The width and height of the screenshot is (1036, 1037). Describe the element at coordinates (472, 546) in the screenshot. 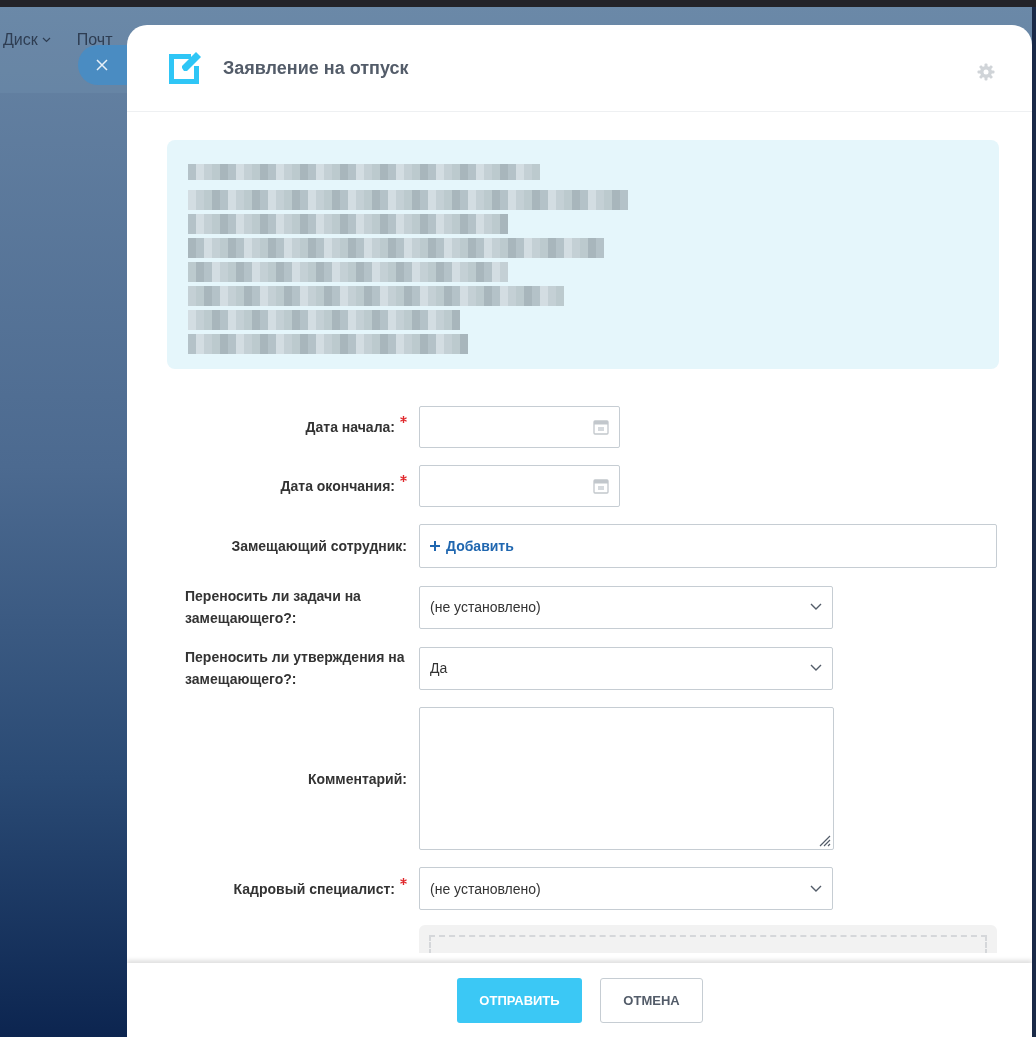

I see `add-link: Добавить` at that location.